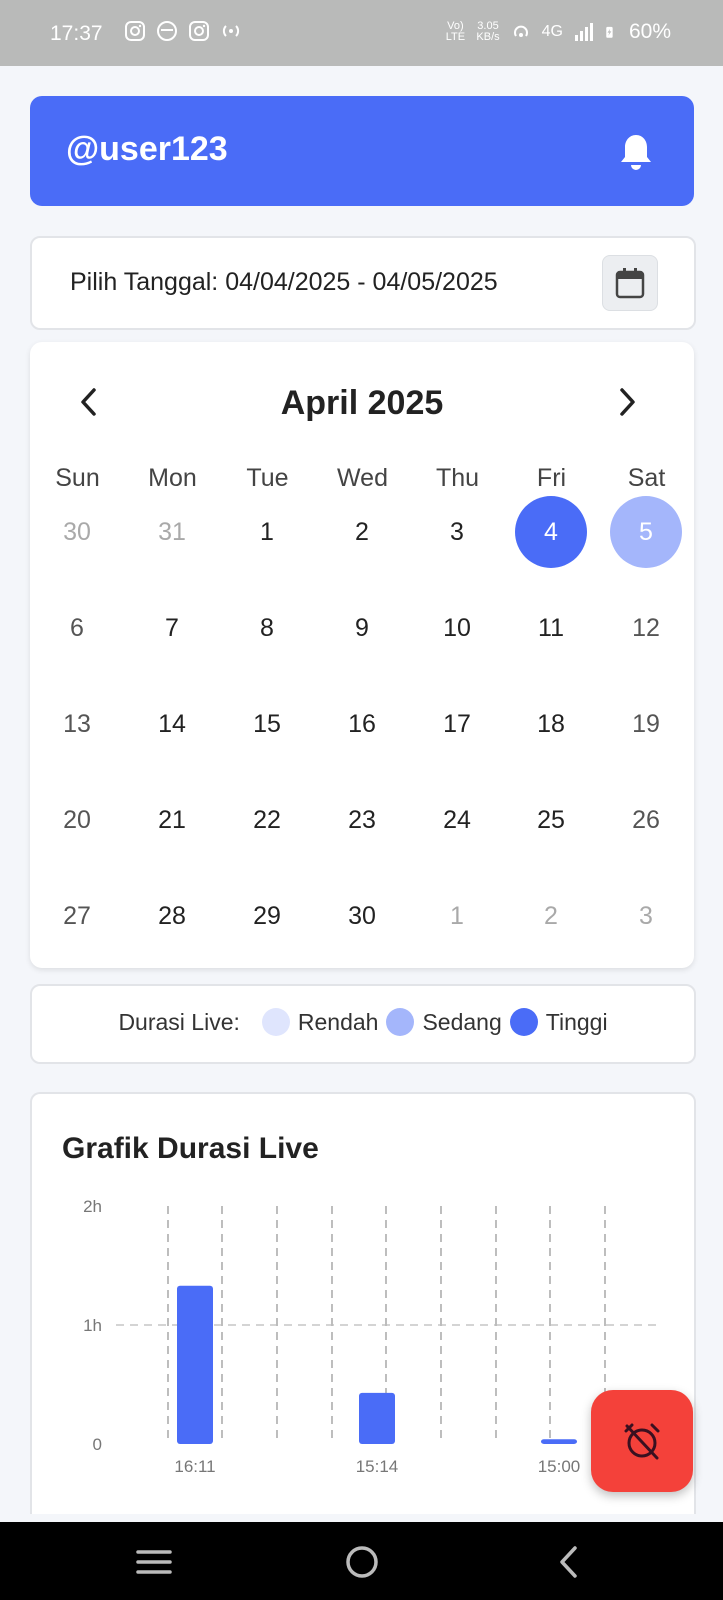 The image size is (723, 1600). What do you see at coordinates (609, 32) in the screenshot?
I see `battery-charging-icon` at bounding box center [609, 32].